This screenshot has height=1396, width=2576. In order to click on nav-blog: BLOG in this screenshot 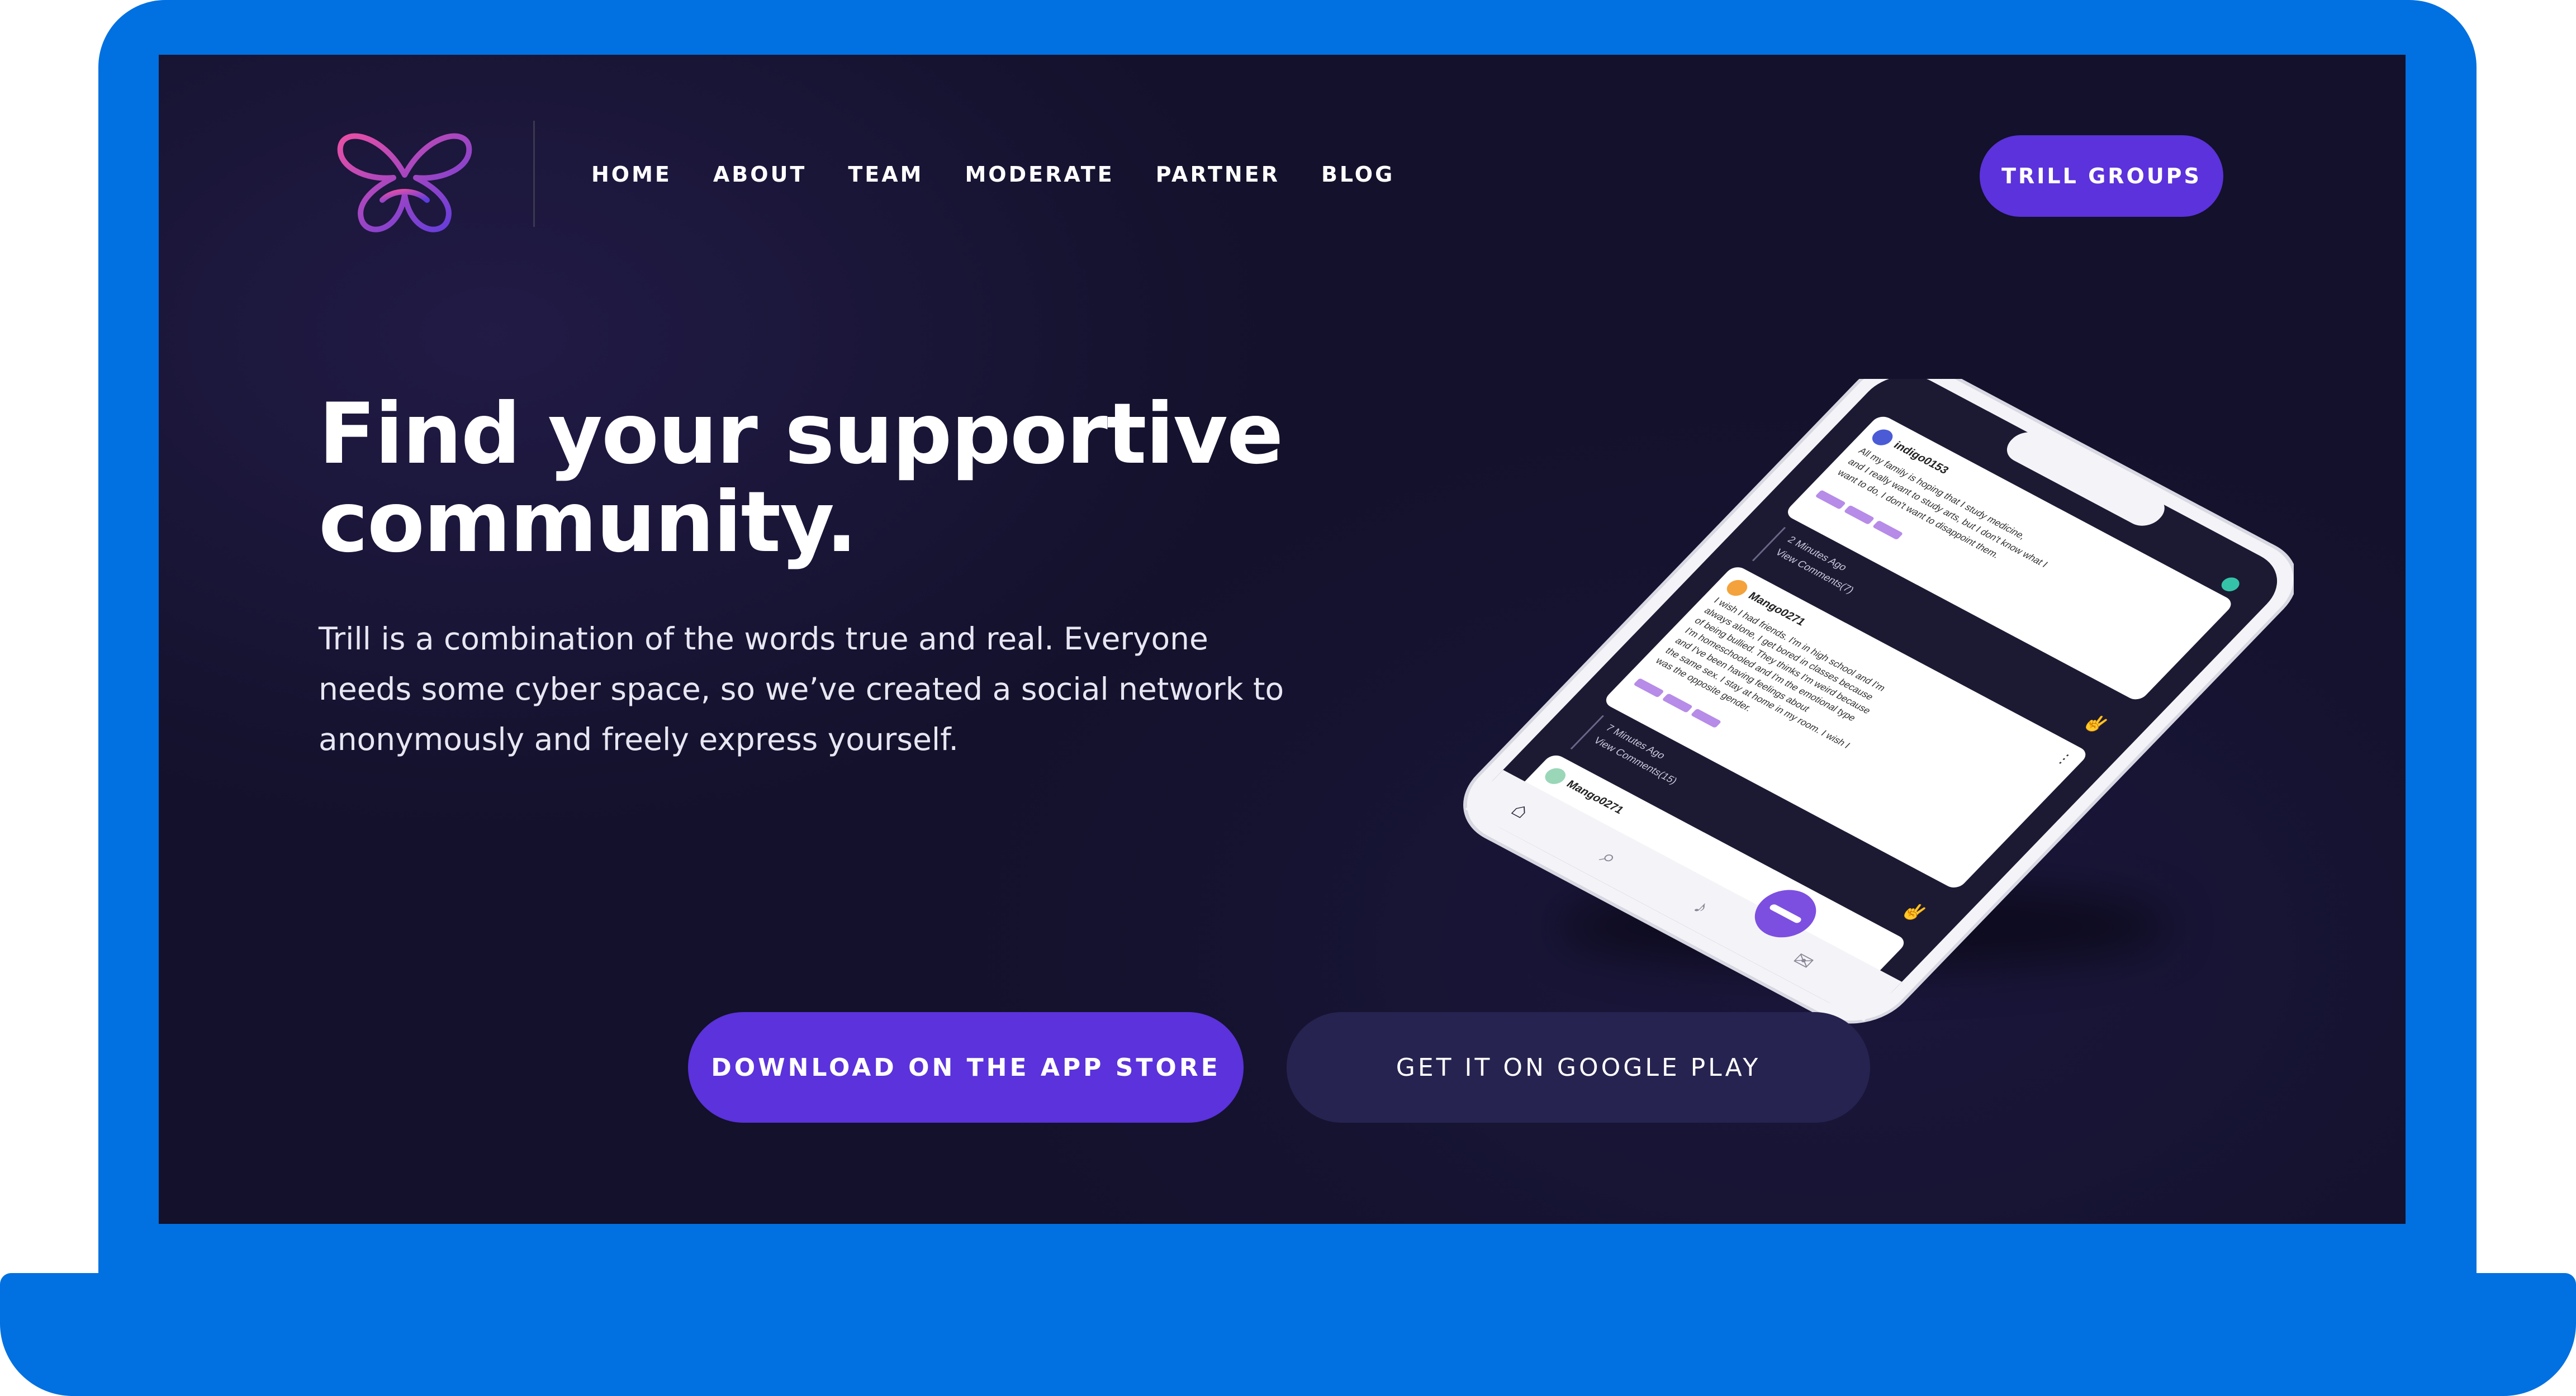, I will do `click(1357, 174)`.